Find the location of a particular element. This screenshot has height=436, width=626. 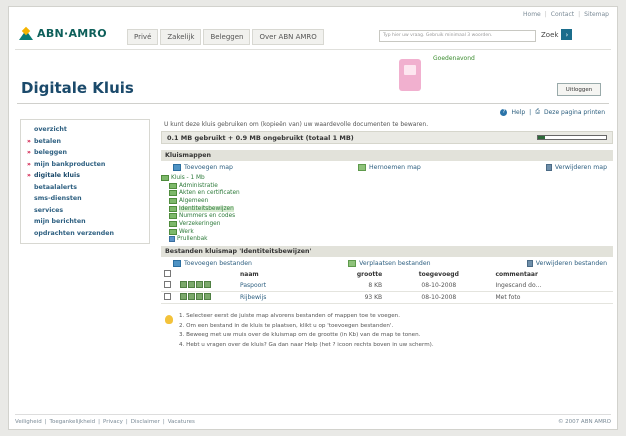

tree-root: Kluis - 1 Mb is located at coordinates (387, 178).